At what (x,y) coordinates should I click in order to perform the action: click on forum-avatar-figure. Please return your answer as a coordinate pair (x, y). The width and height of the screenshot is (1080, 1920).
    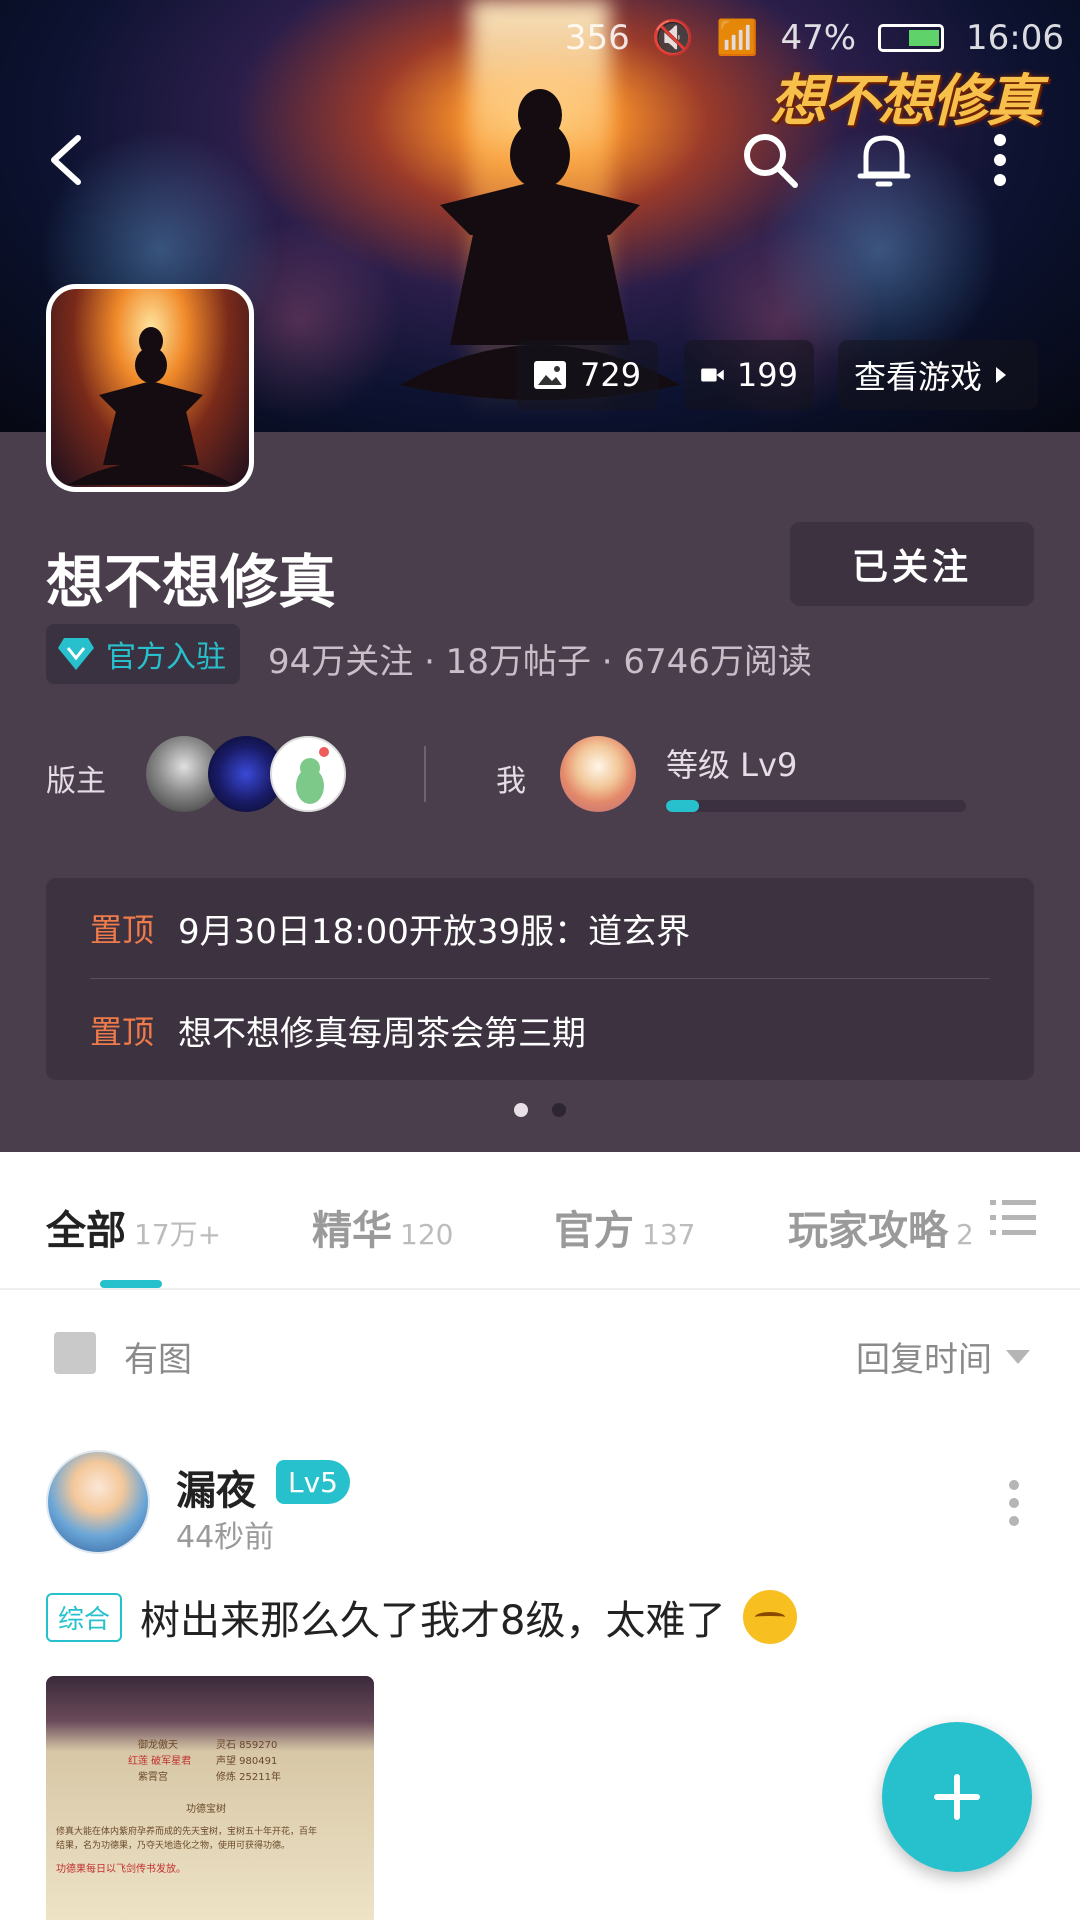
    Looking at the image, I should click on (151, 406).